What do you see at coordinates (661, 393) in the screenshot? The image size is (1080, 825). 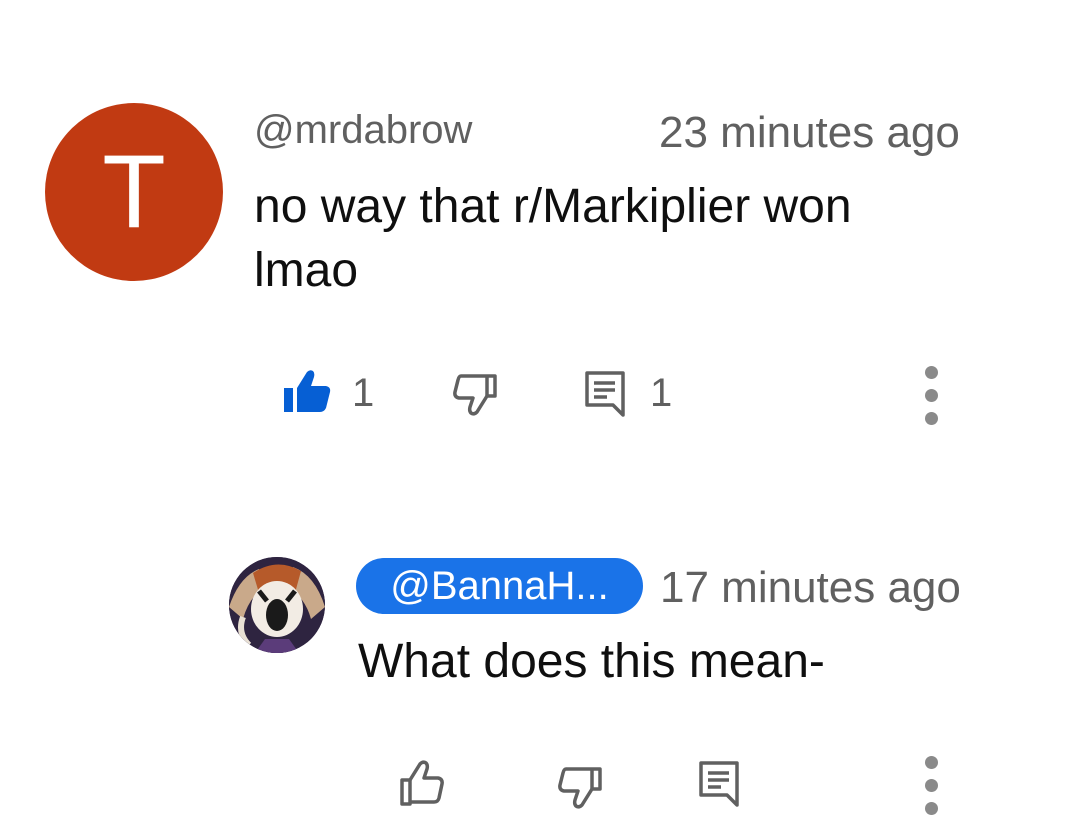 I see `reply-count: 1` at bounding box center [661, 393].